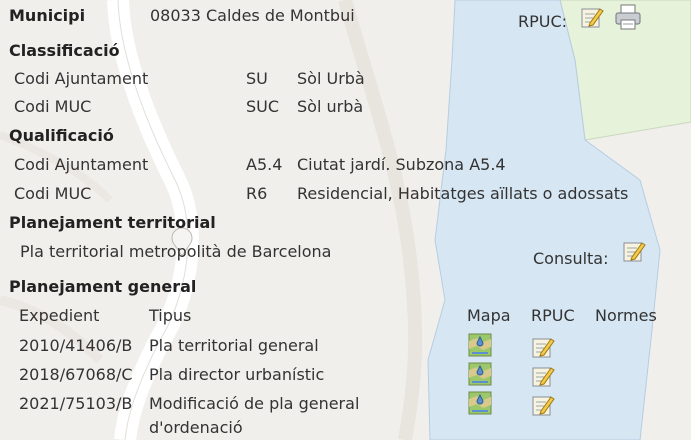 This screenshot has width=691, height=440. I want to click on tipus-cell: Pla director urbanístic, so click(236, 375).